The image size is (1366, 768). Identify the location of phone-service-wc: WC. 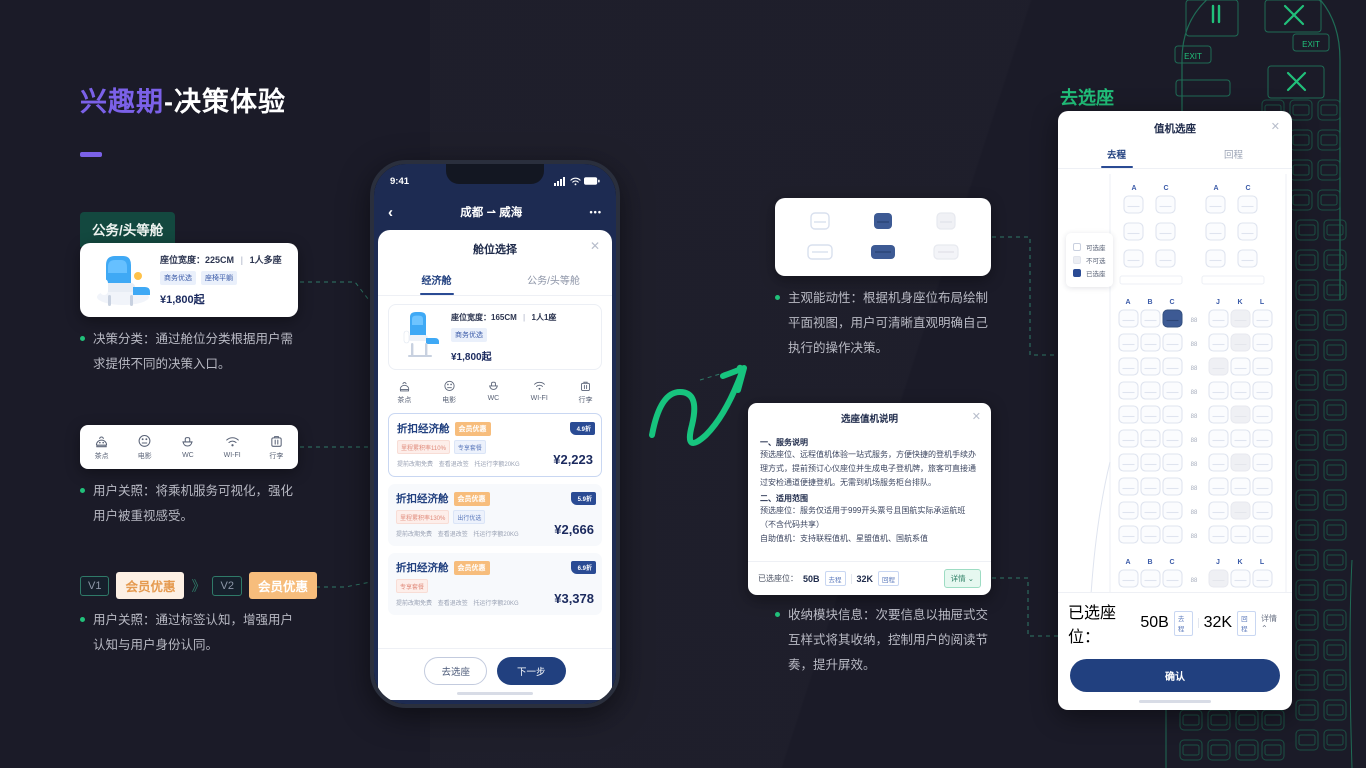
(493, 392).